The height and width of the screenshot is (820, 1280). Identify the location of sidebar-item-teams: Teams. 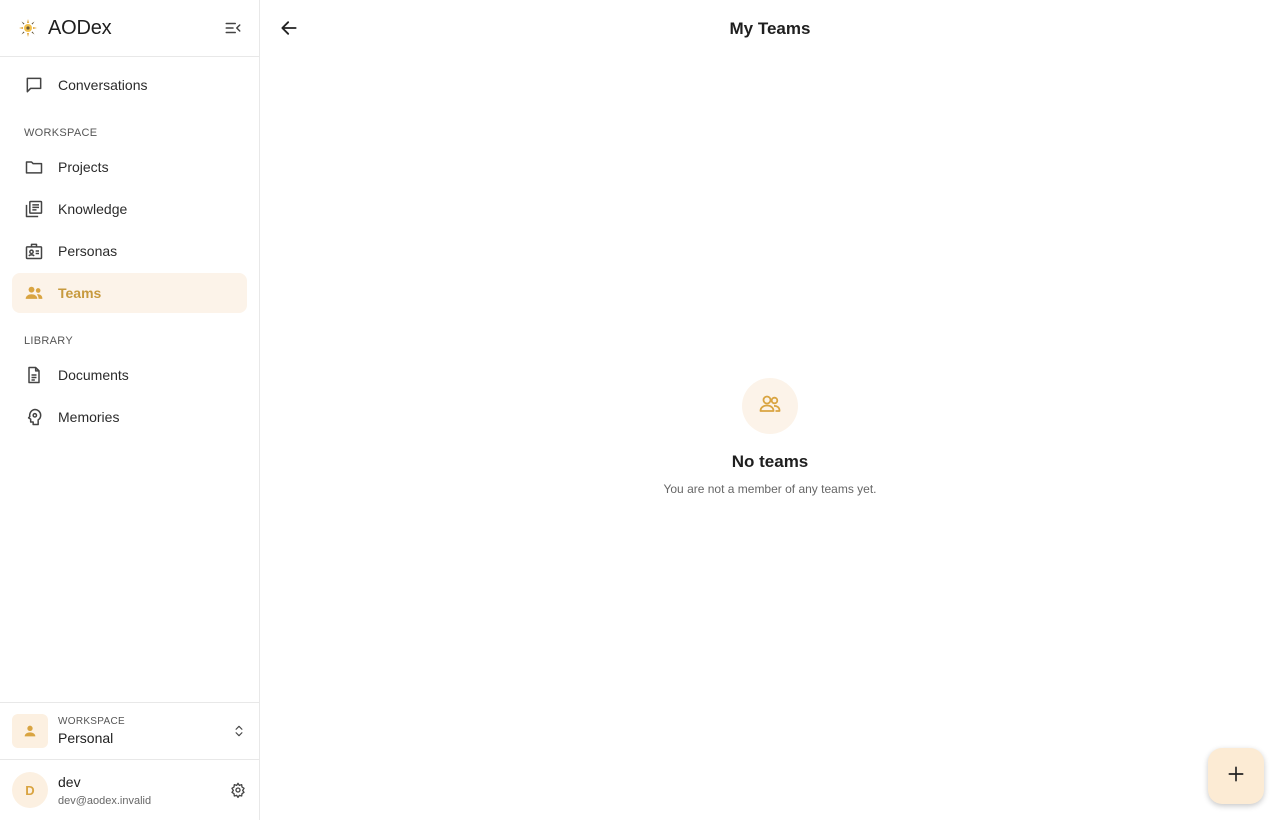
(129, 293).